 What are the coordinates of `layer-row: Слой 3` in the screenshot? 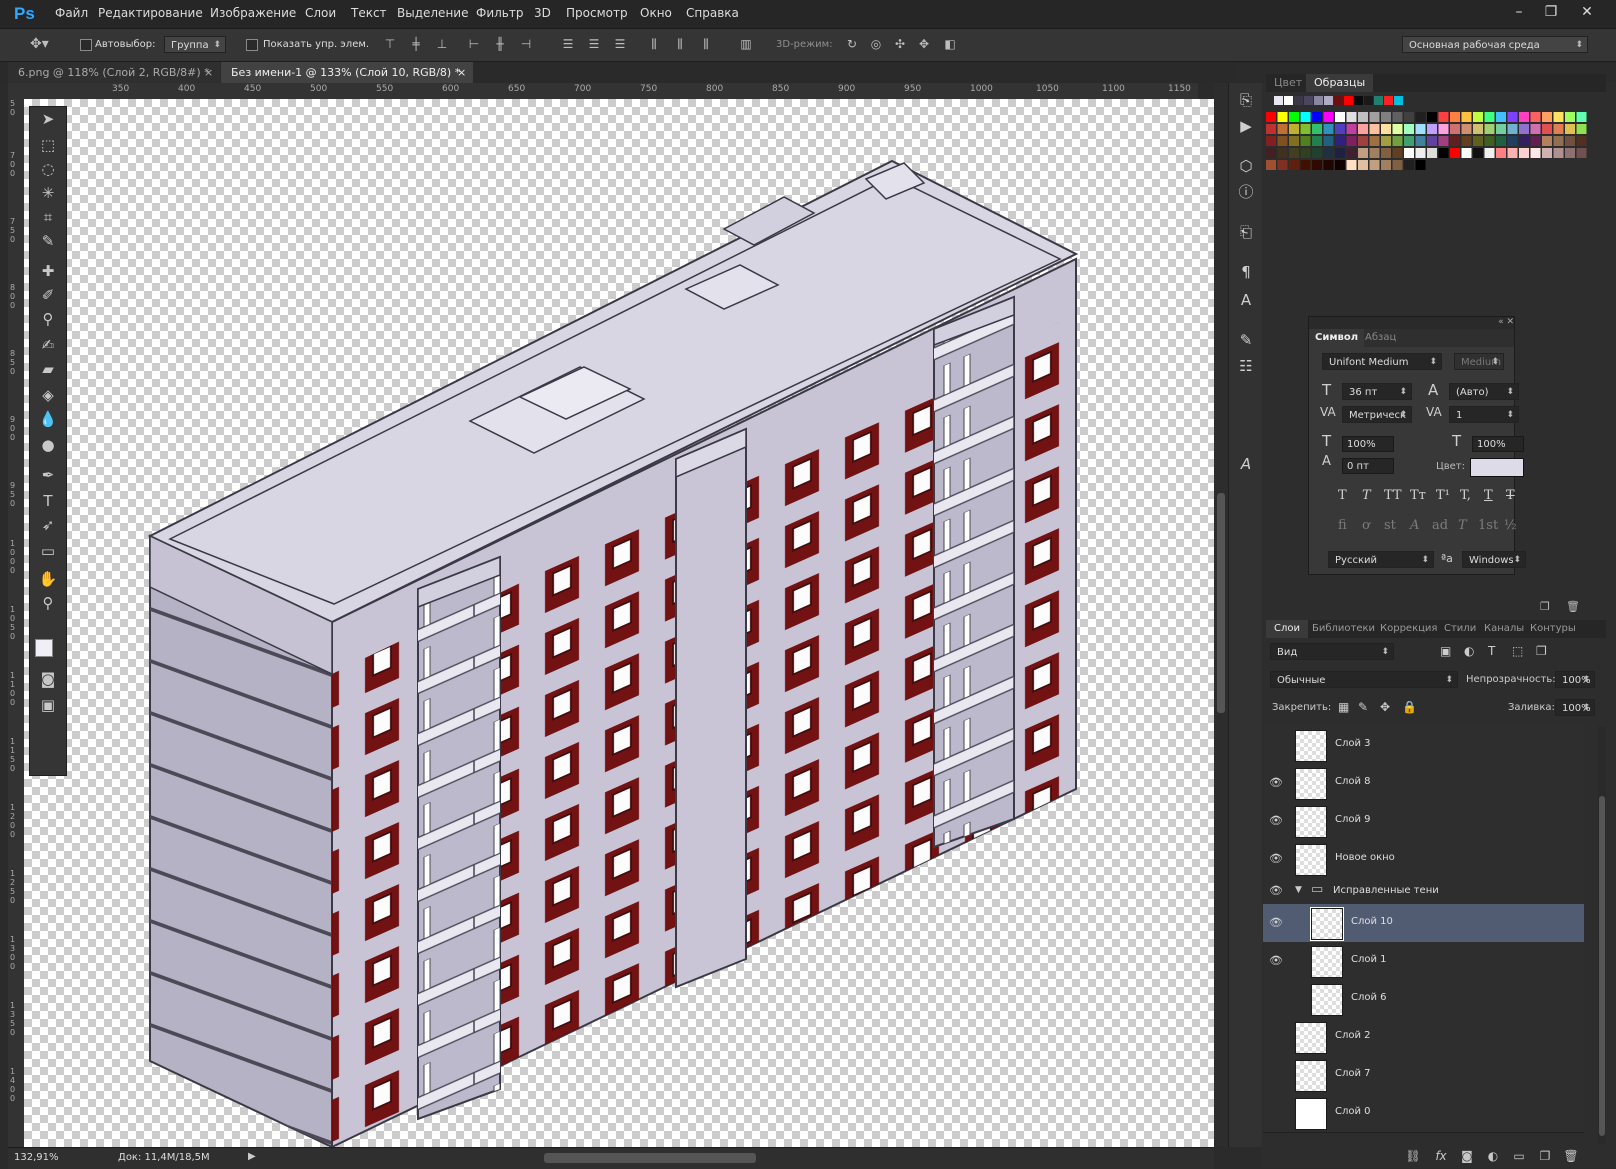 It's located at (1423, 745).